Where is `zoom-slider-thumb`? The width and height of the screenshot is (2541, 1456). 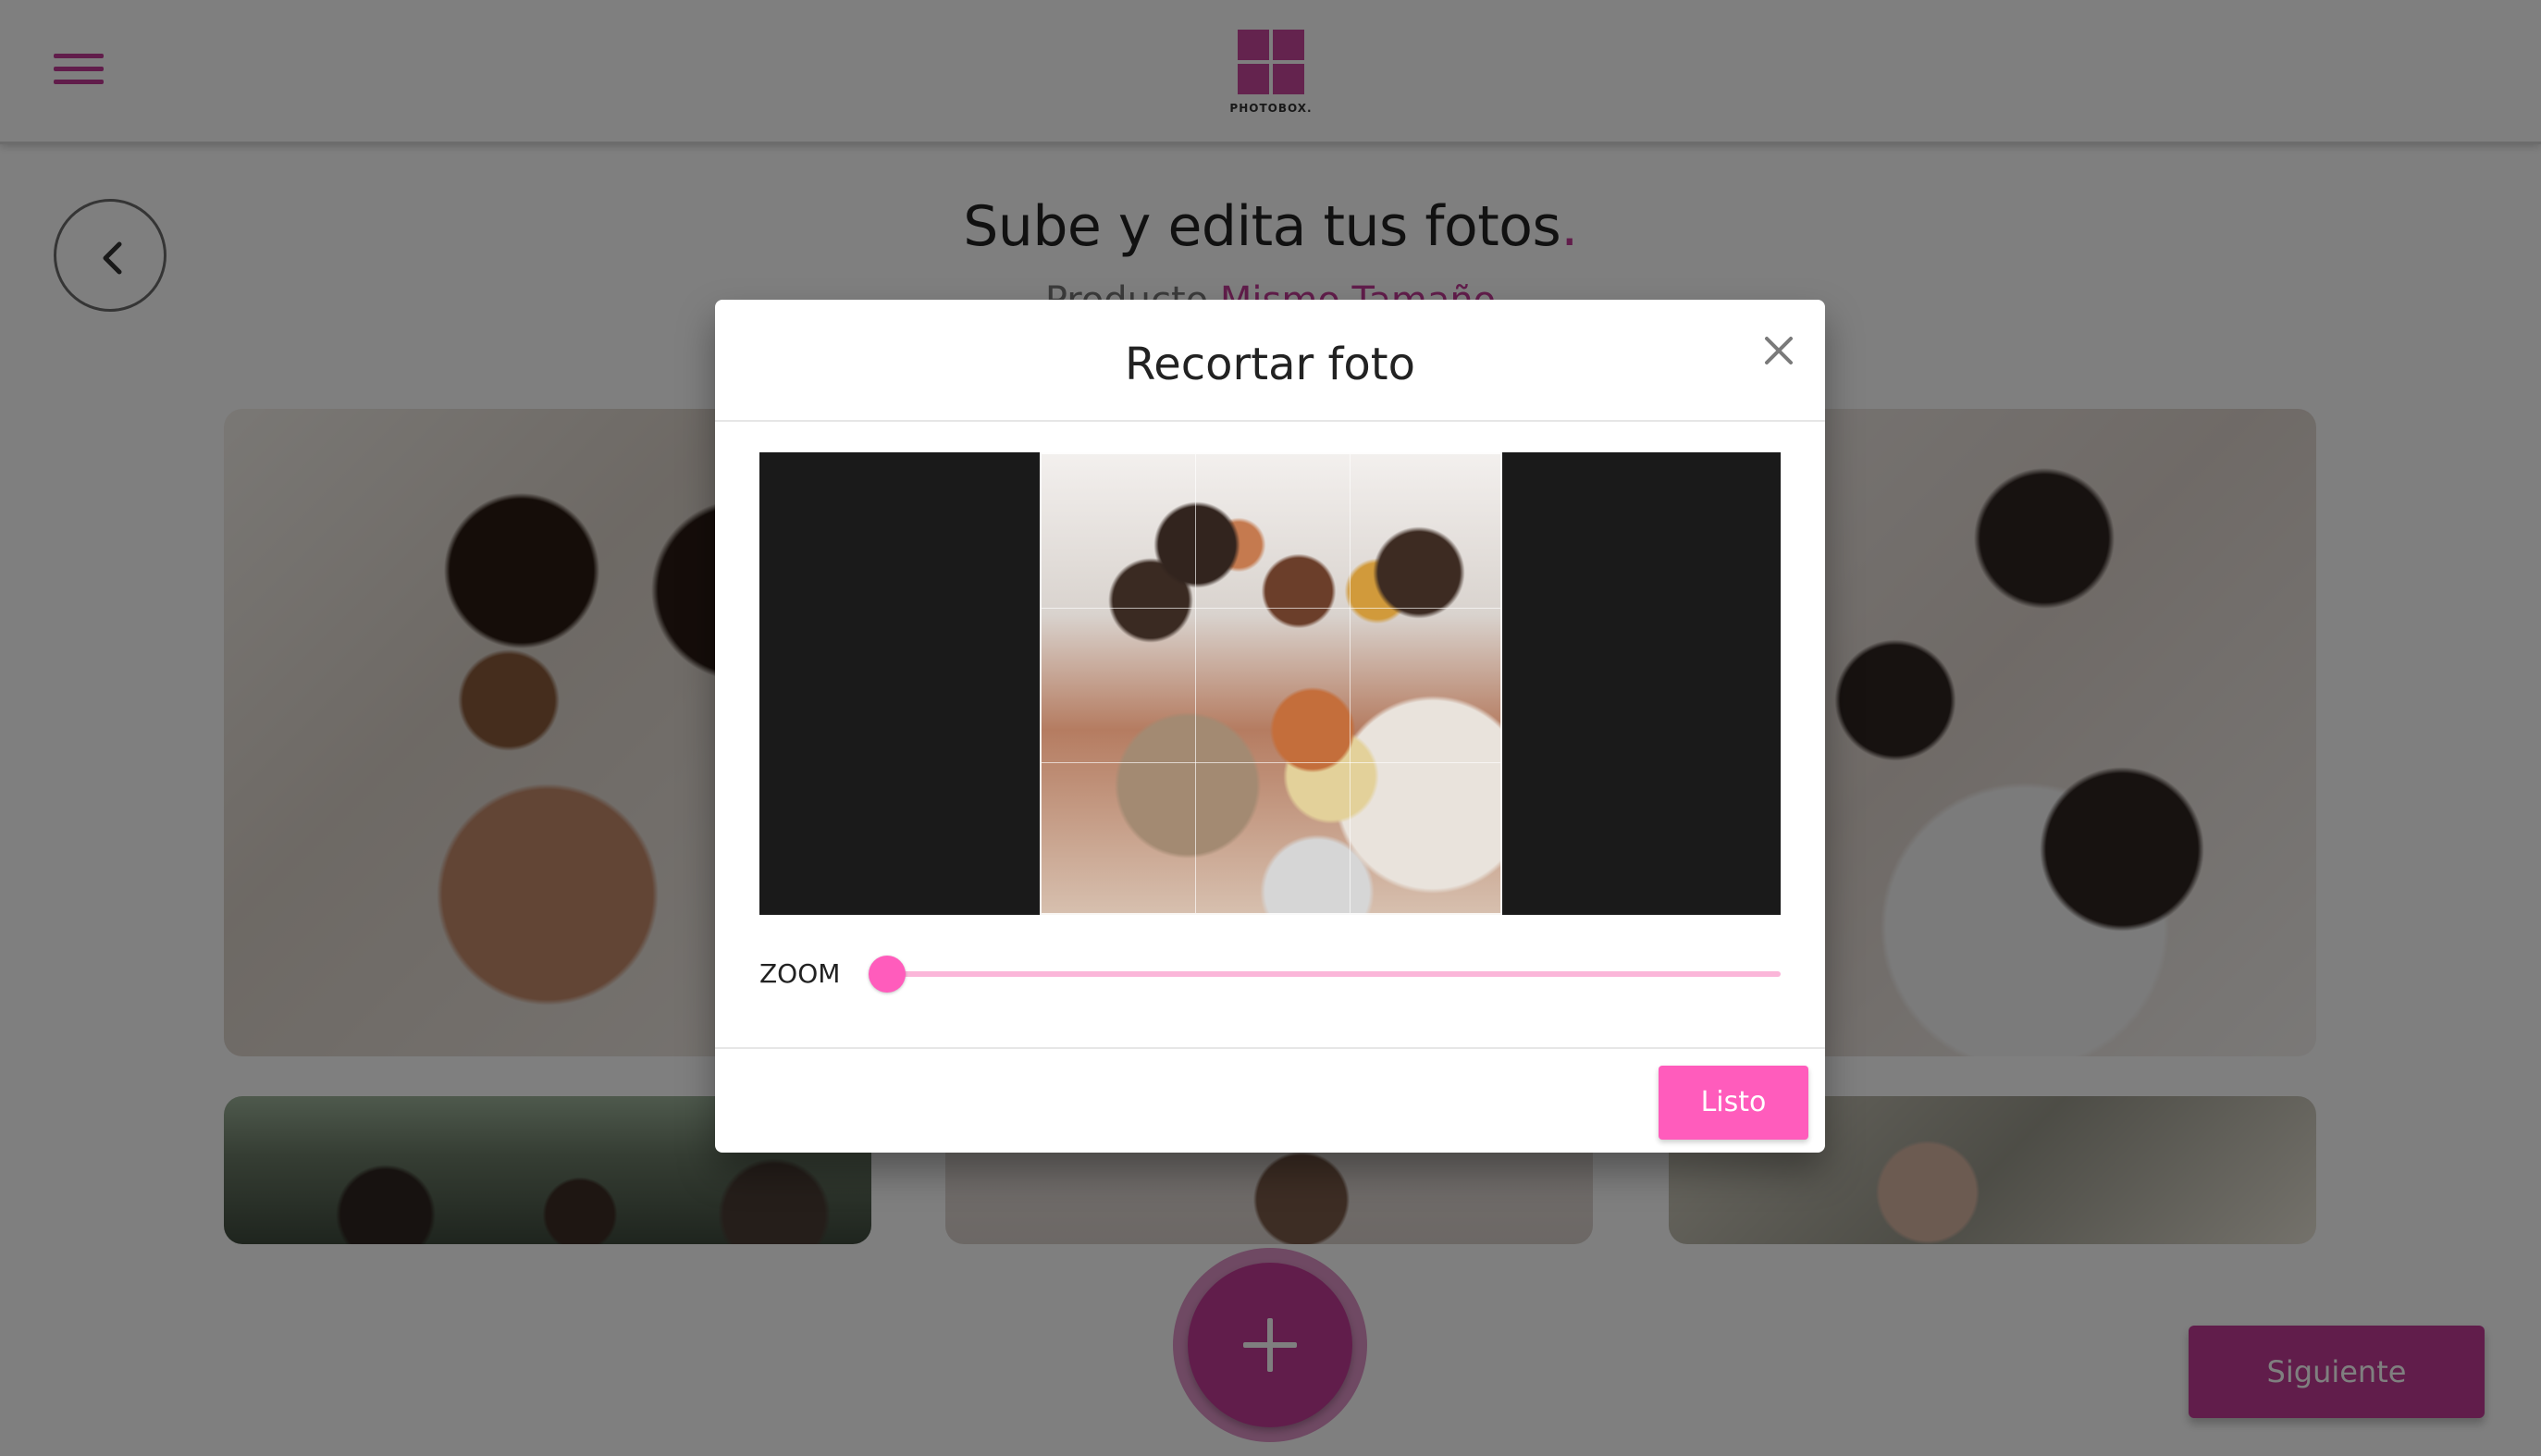
zoom-slider-thumb is located at coordinates (887, 974).